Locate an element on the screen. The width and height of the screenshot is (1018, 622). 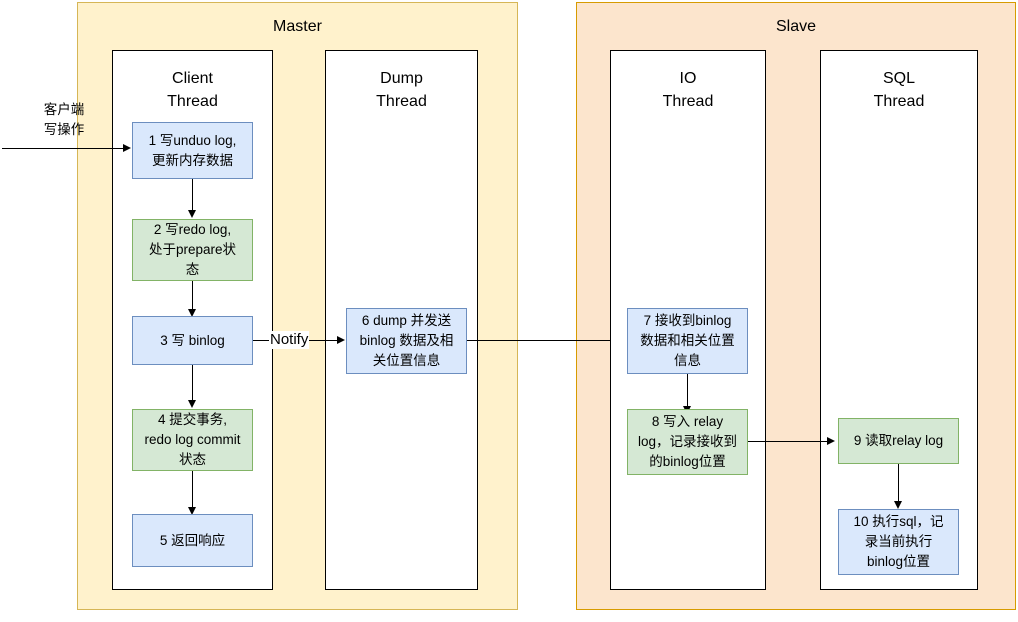
edge-6-to-7-line is located at coordinates (539, 340).